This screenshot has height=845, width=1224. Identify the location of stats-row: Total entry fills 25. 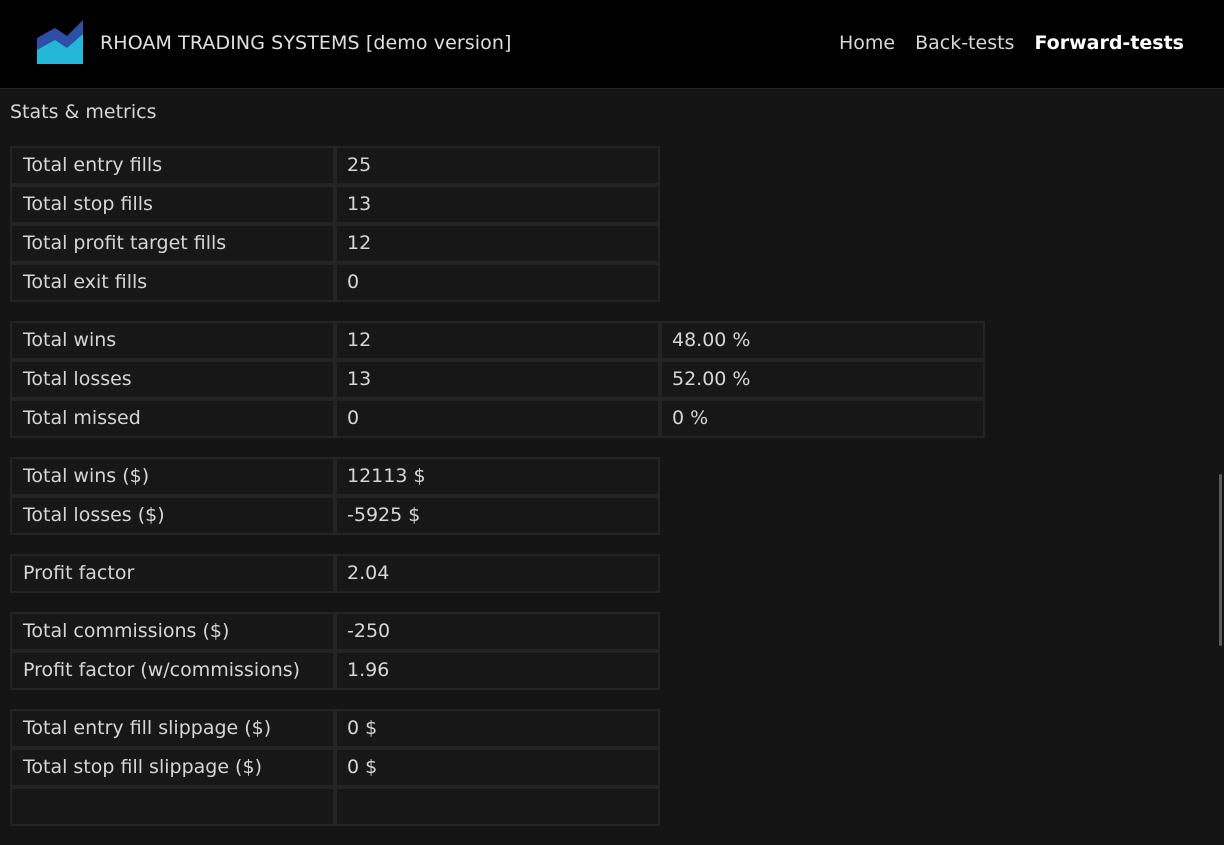
(497, 165).